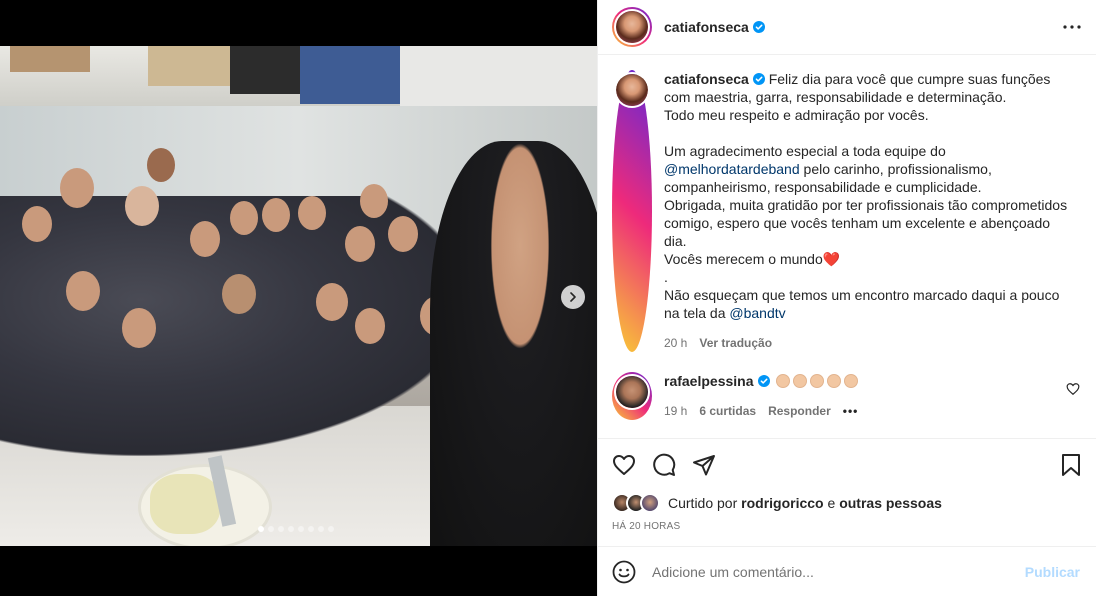  I want to click on like-comment-heart-icon, so click(1073, 389).